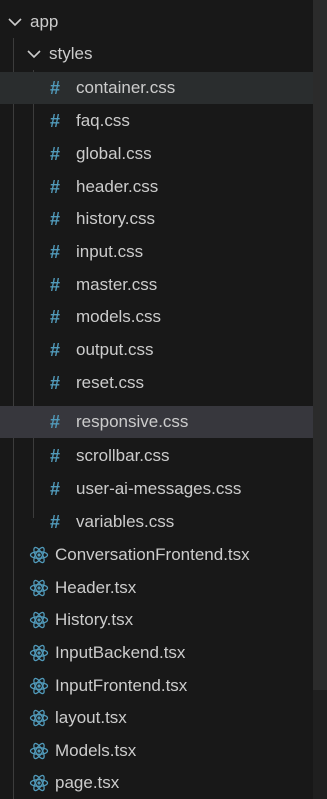 This screenshot has width=327, height=799. I want to click on file-label: scrollbar.css, so click(123, 455).